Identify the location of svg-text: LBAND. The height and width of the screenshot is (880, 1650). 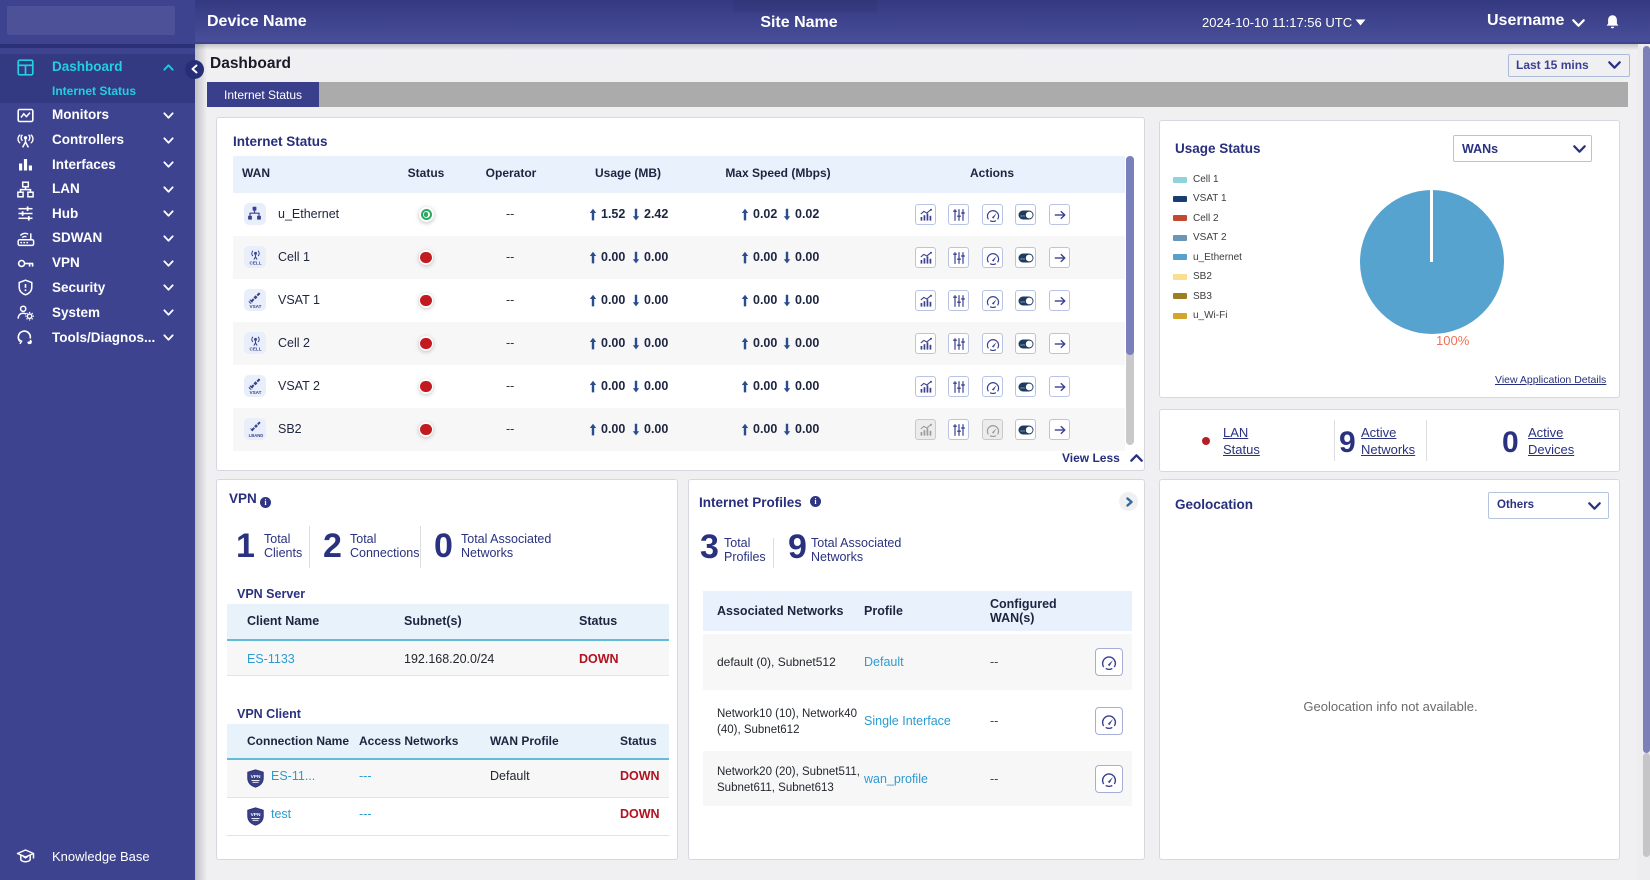
(255, 434).